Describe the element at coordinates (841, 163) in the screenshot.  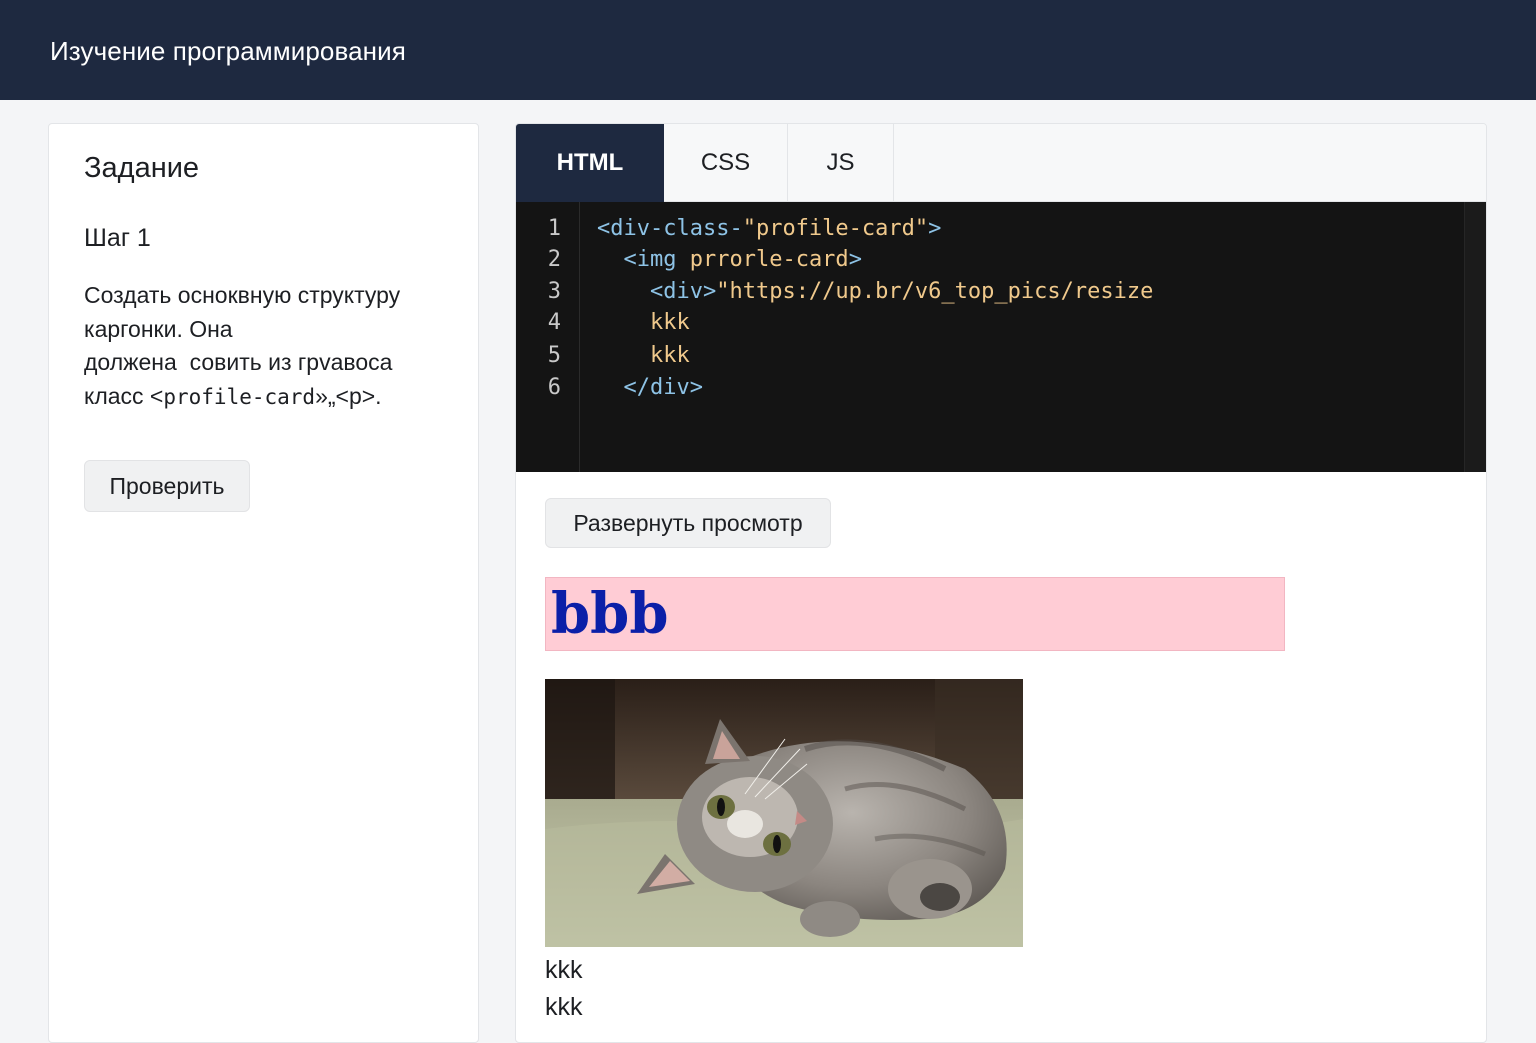
I see `tab-js: JS` at that location.